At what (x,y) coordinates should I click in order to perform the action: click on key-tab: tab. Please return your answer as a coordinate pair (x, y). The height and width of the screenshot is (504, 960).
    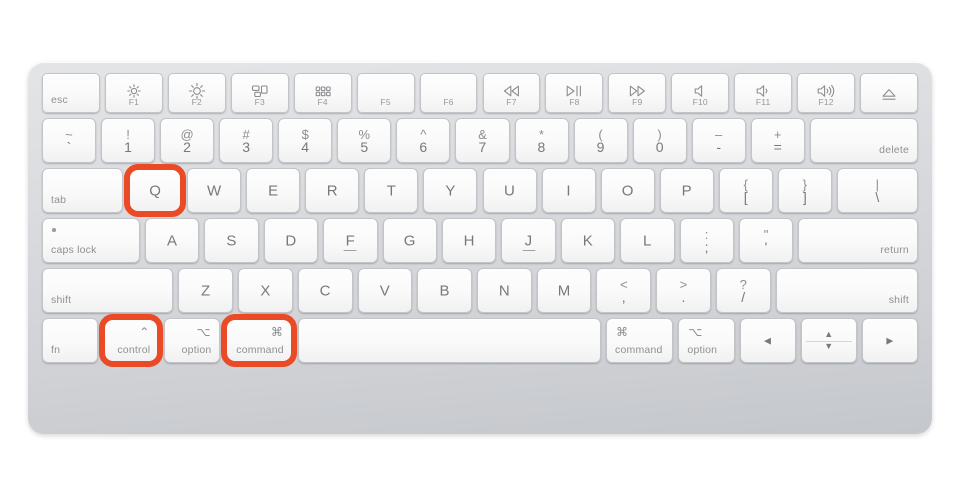
    Looking at the image, I should click on (83, 190).